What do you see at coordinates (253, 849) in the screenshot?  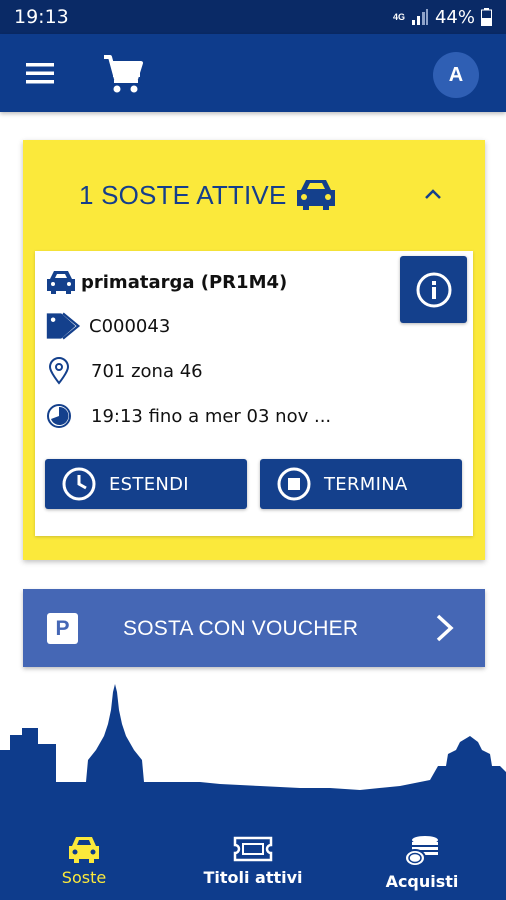 I see `ticket-icon` at bounding box center [253, 849].